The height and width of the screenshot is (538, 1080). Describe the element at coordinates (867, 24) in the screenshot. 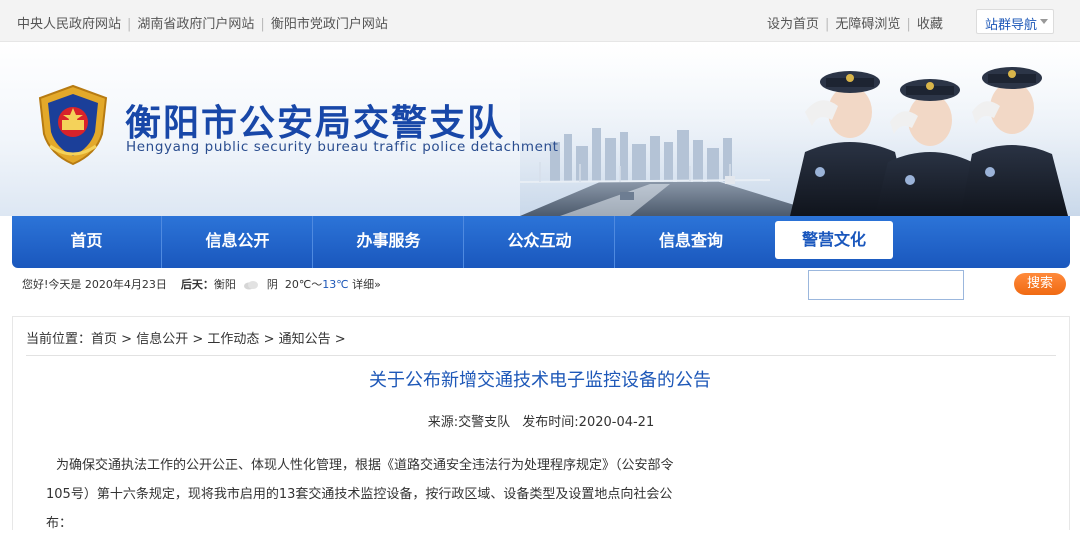

I see `accessibility-link: 无障碍浏览` at that location.